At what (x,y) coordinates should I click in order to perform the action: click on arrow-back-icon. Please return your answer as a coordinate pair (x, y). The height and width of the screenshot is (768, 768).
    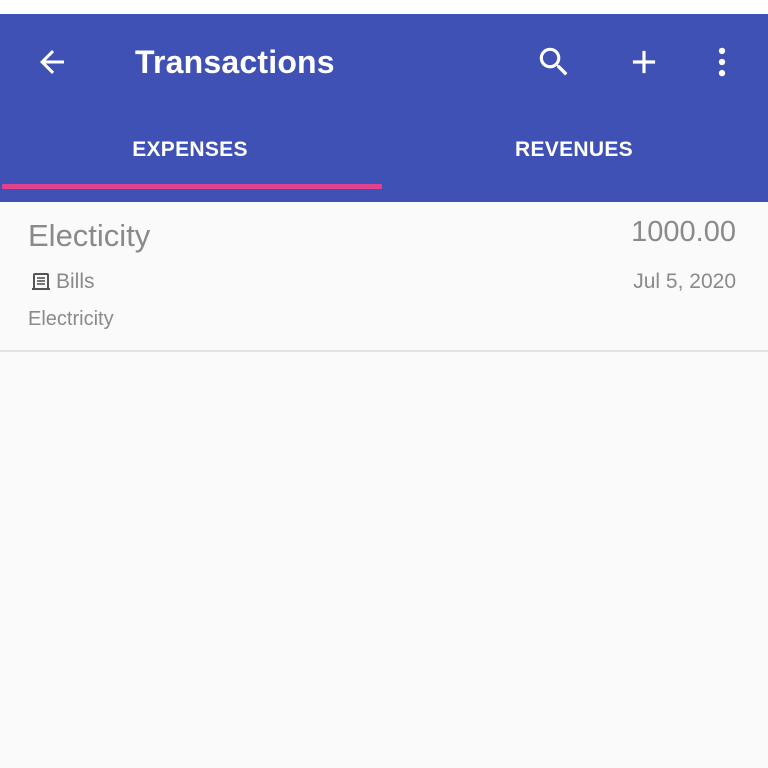
    Looking at the image, I should click on (52, 62).